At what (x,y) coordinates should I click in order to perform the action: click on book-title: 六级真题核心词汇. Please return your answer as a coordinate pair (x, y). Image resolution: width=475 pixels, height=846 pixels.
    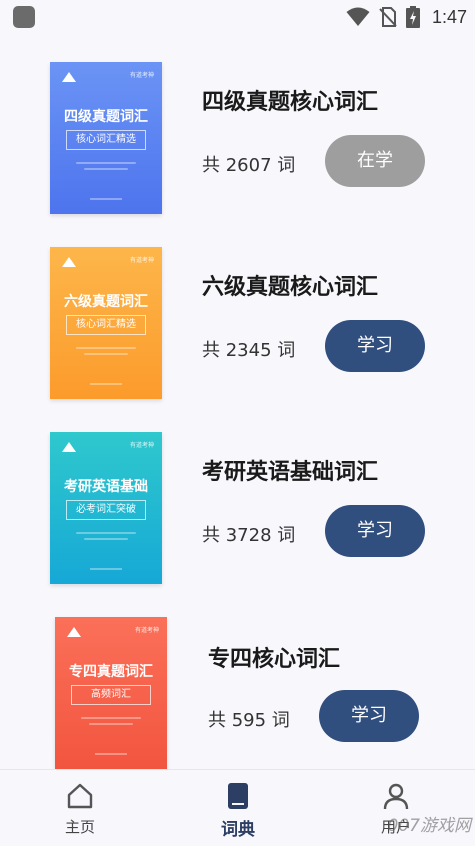
    Looking at the image, I should click on (290, 287).